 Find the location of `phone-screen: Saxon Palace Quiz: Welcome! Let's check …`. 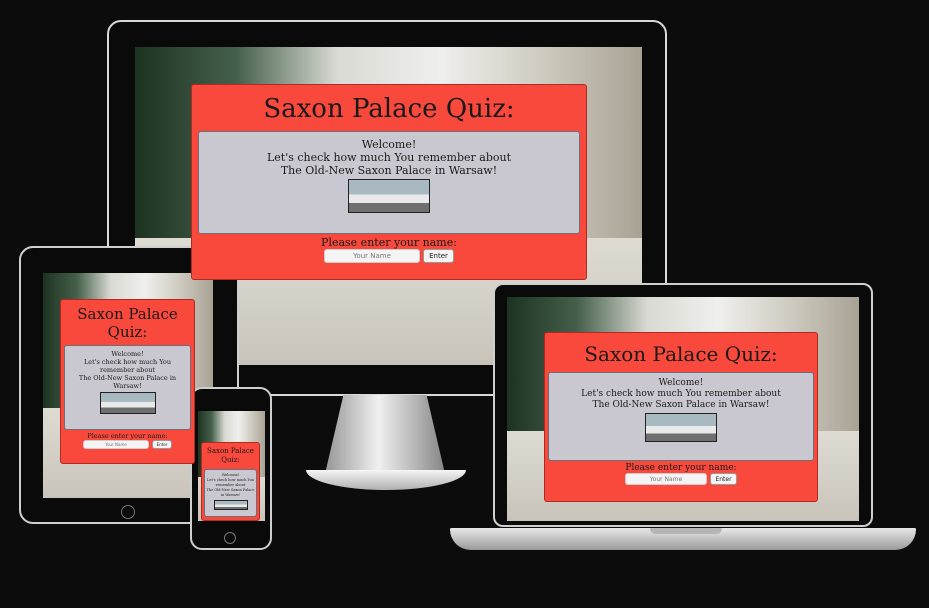

phone-screen: Saxon Palace Quiz: Welcome! Let's check … is located at coordinates (231, 466).